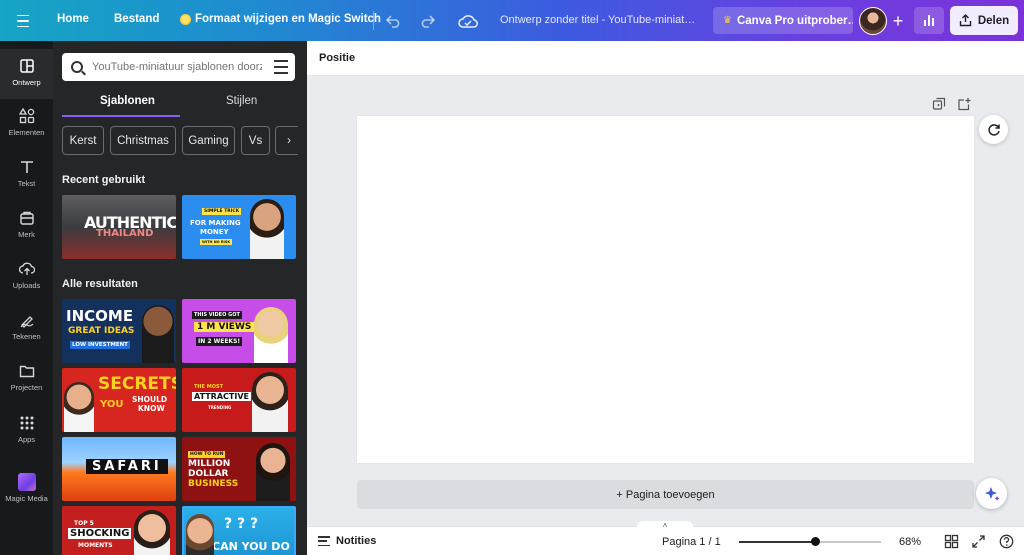 The image size is (1024, 555). Describe the element at coordinates (939, 104) in the screenshot. I see `duplicate-page-icon` at that location.